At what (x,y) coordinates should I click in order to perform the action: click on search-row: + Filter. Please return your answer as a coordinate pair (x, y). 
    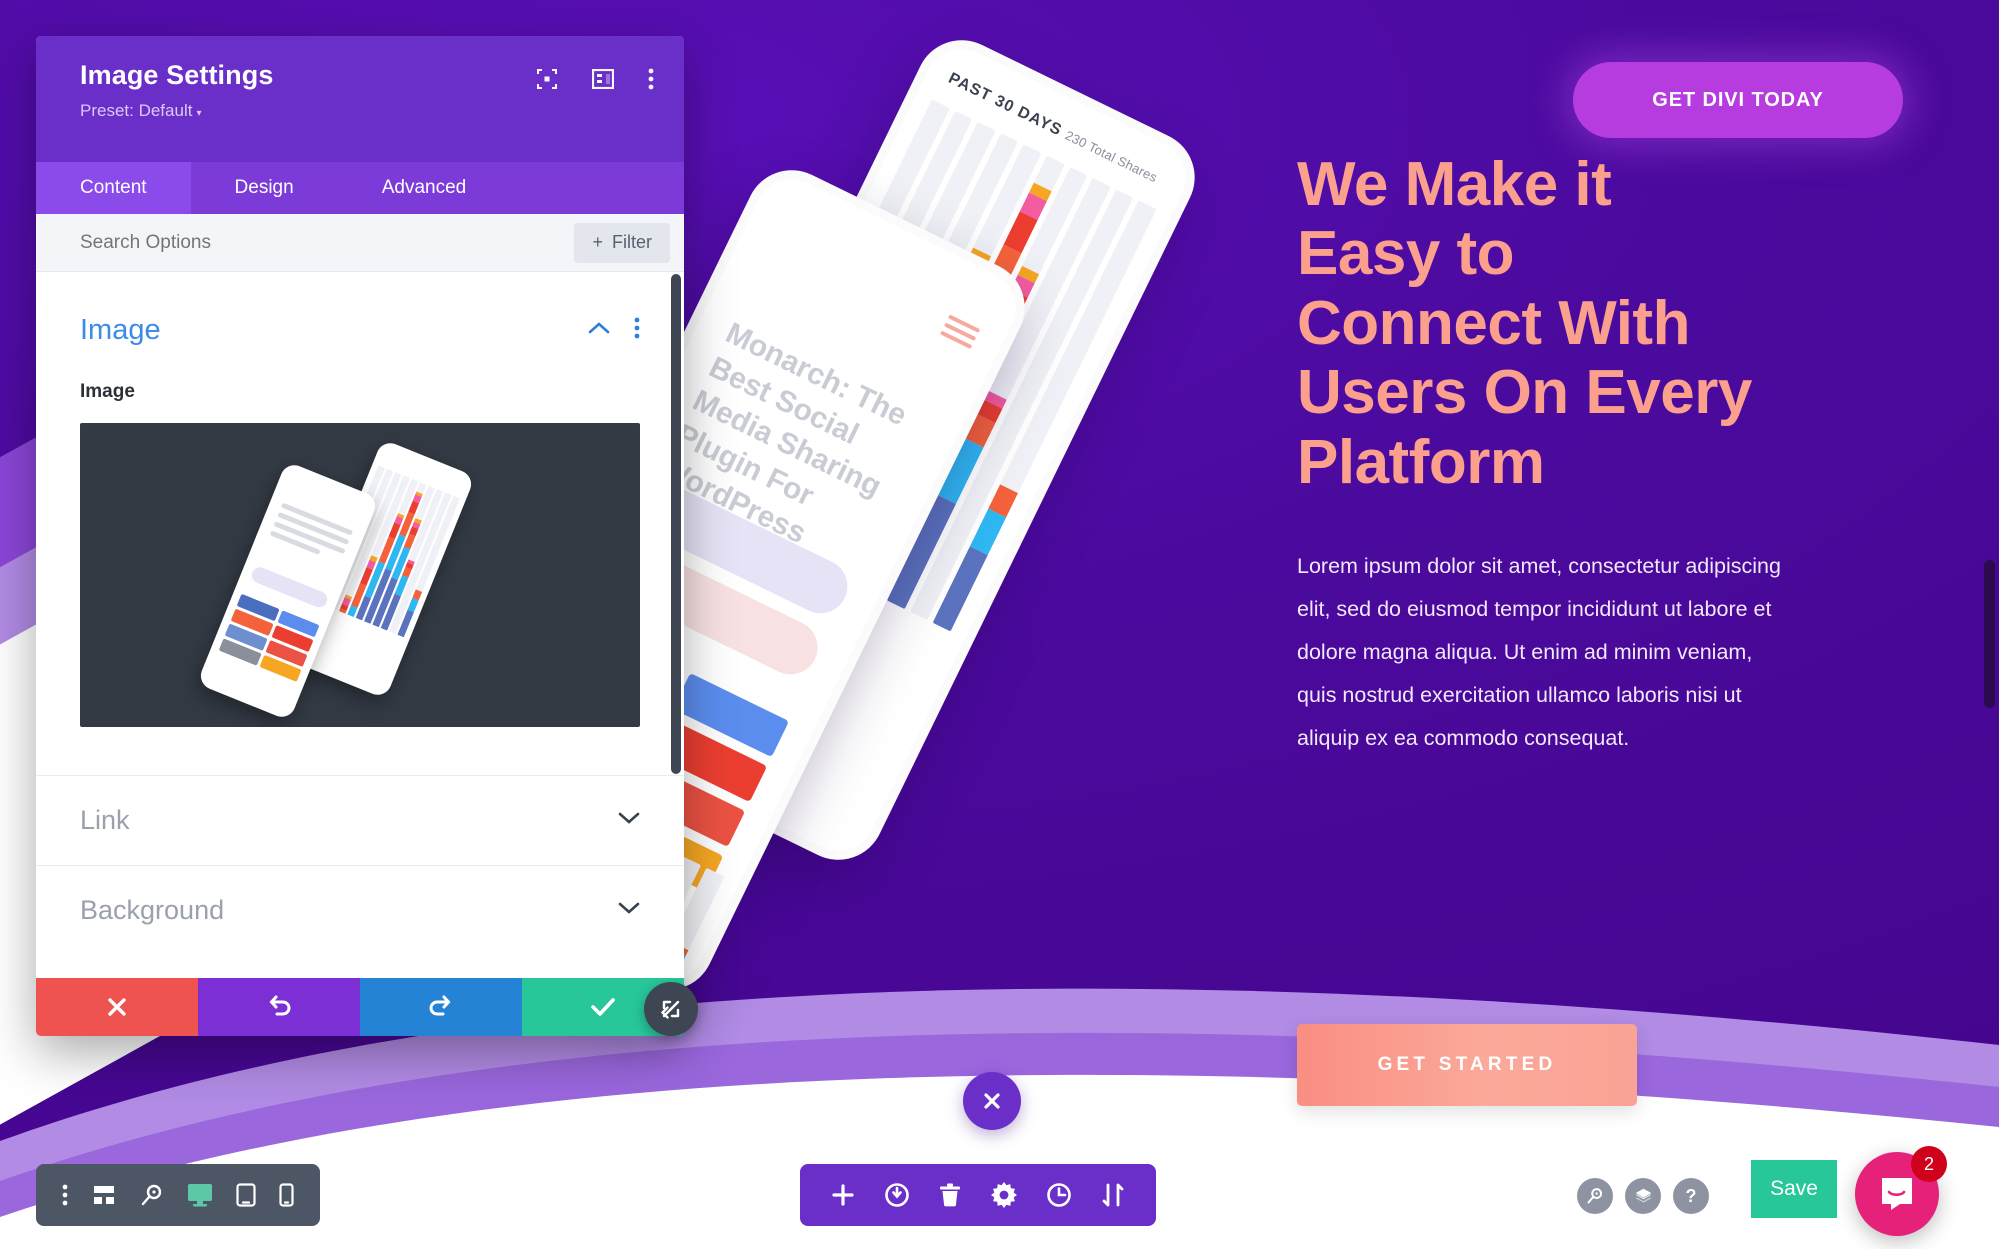
    Looking at the image, I should click on (360, 243).